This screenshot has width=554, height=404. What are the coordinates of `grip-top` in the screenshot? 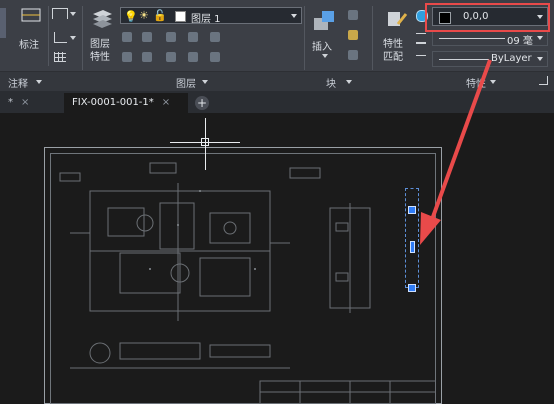 It's located at (412, 210).